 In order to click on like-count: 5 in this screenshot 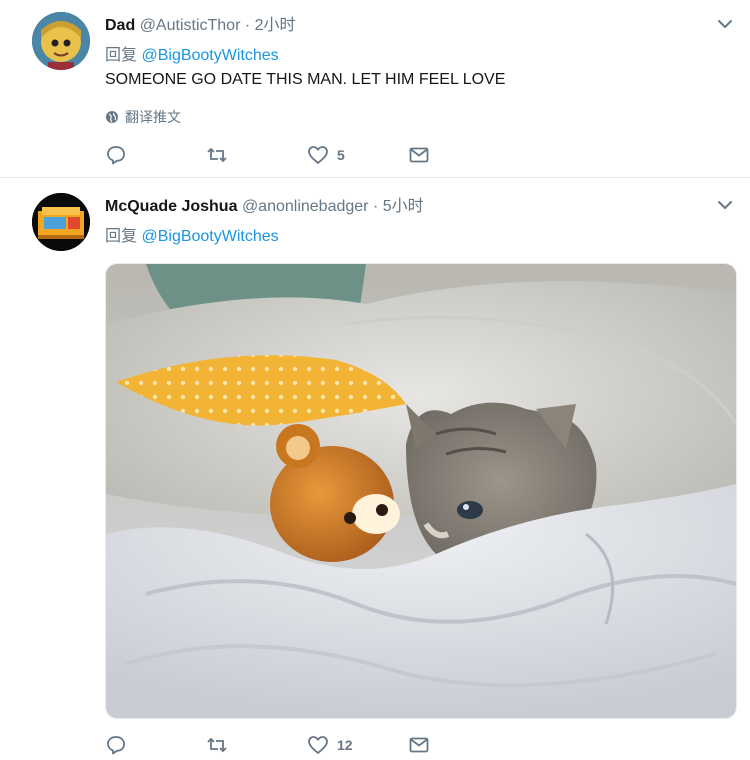, I will do `click(341, 155)`.